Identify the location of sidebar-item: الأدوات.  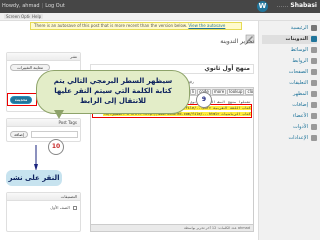
(289, 127).